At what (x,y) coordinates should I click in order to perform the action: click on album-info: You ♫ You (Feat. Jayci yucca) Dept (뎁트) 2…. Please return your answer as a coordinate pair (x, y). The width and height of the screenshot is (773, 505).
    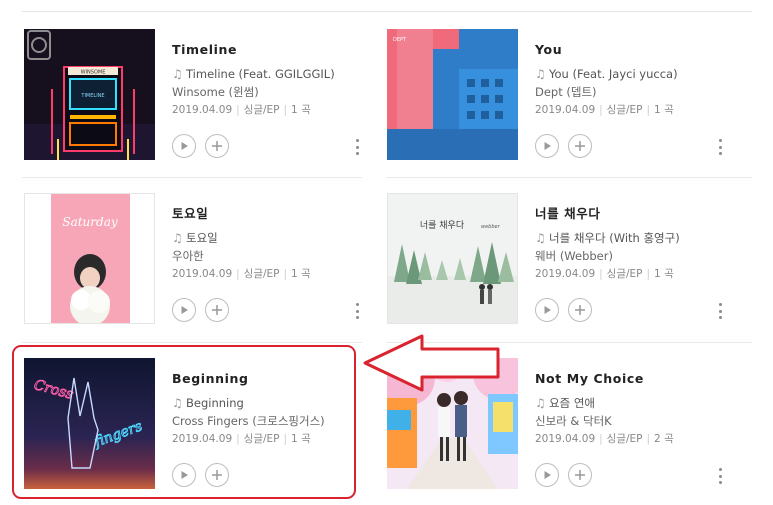
    Looking at the image, I should click on (630, 80).